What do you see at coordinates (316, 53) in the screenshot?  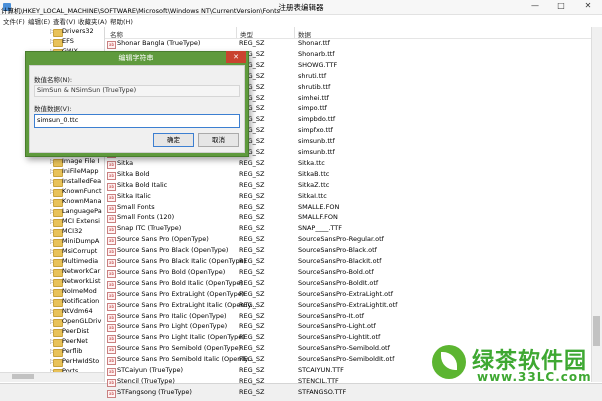 I see `value-data: Shonarb.ttf` at bounding box center [316, 53].